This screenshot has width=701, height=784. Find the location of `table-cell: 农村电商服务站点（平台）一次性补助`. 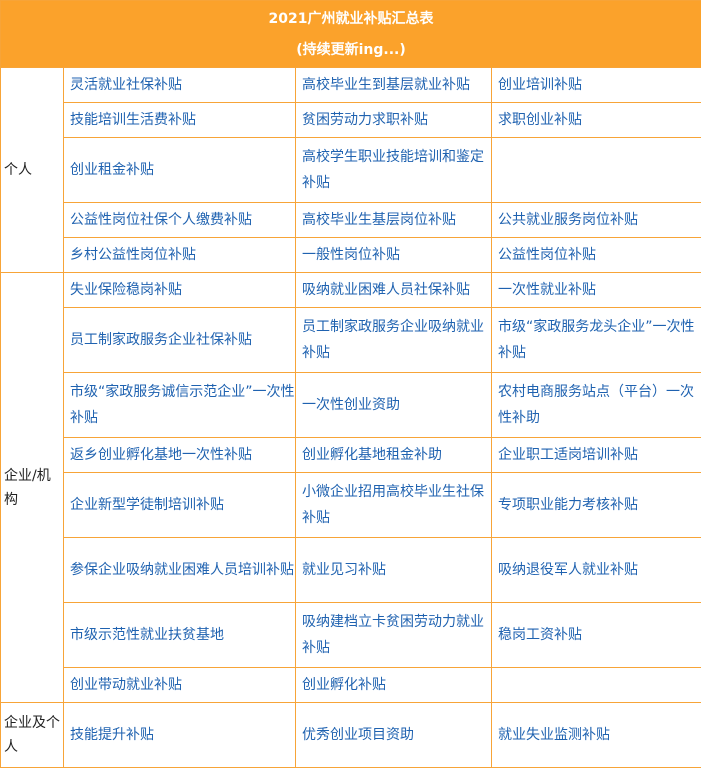

table-cell: 农村电商服务站点（平台）一次性补助 is located at coordinates (595, 405).